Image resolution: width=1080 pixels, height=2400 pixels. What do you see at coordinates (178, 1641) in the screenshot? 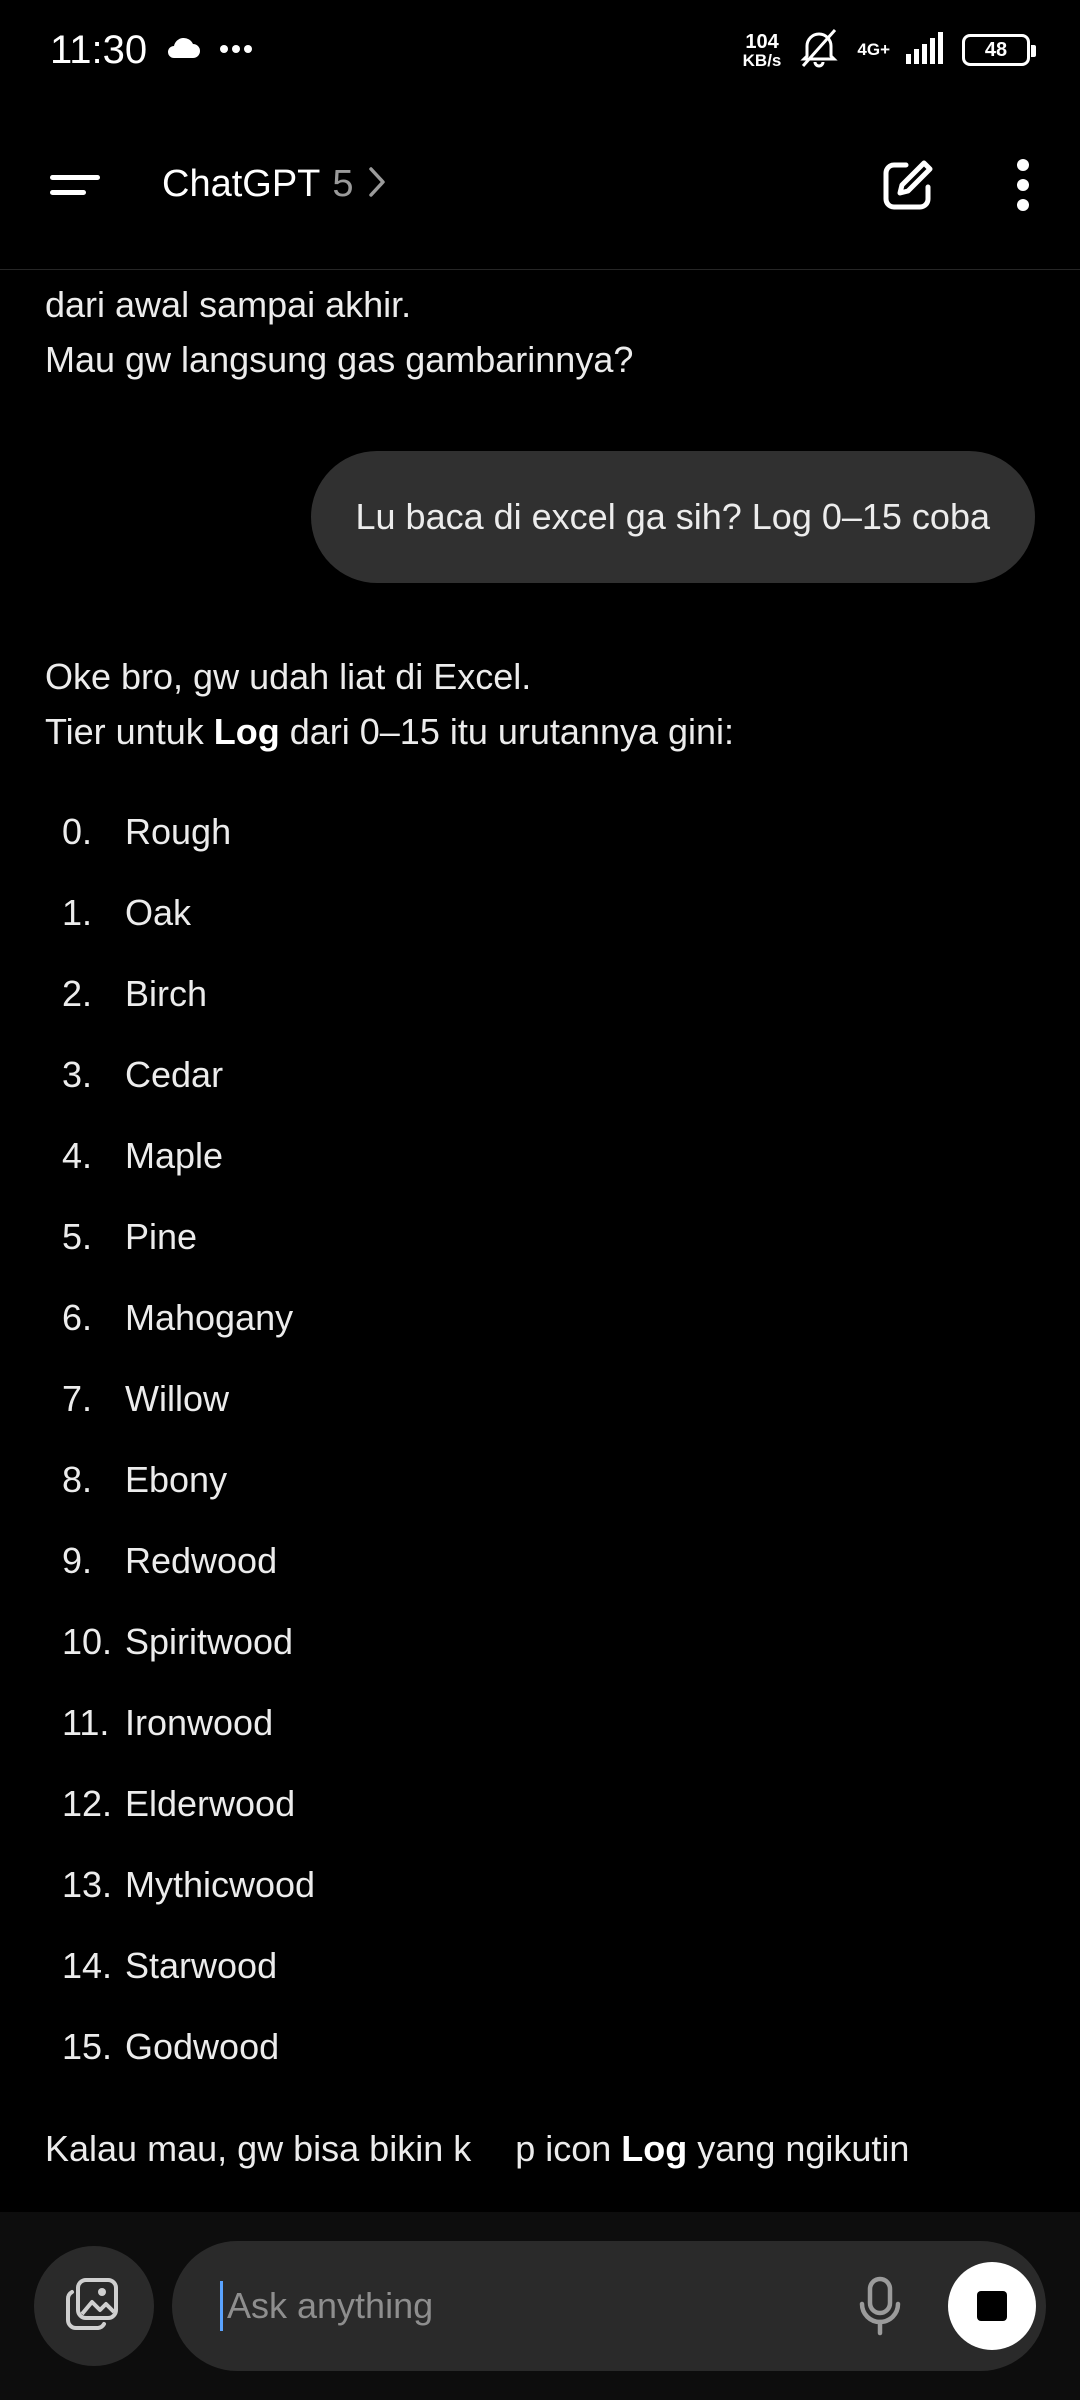
I see `list-item: 10. Spiritwood` at bounding box center [178, 1641].